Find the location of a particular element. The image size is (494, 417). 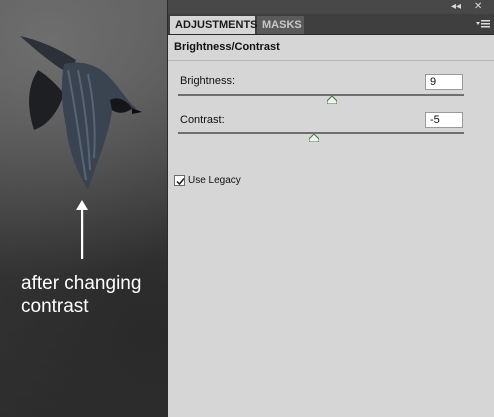

contrast-slider-thumb is located at coordinates (313, 138).